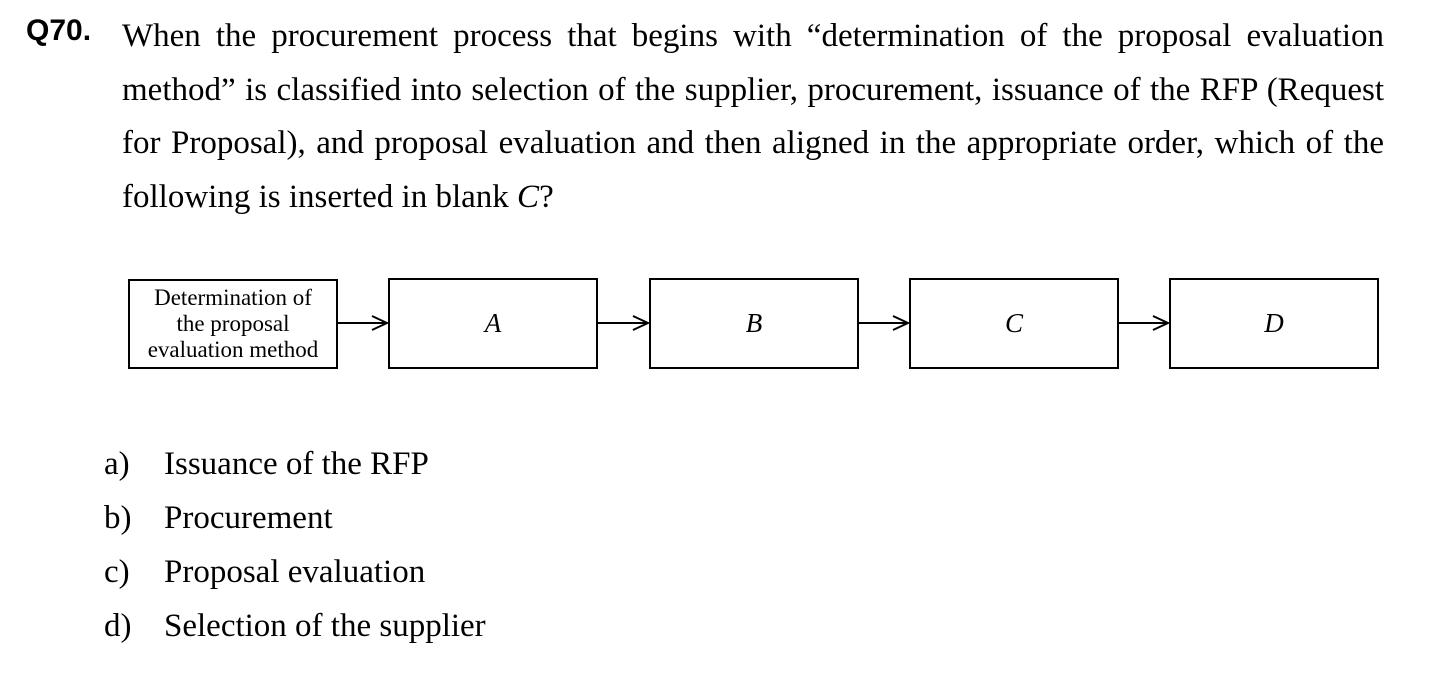 This screenshot has height=682, width=1450. What do you see at coordinates (117, 572) in the screenshot?
I see `option-c-letter: c)` at bounding box center [117, 572].